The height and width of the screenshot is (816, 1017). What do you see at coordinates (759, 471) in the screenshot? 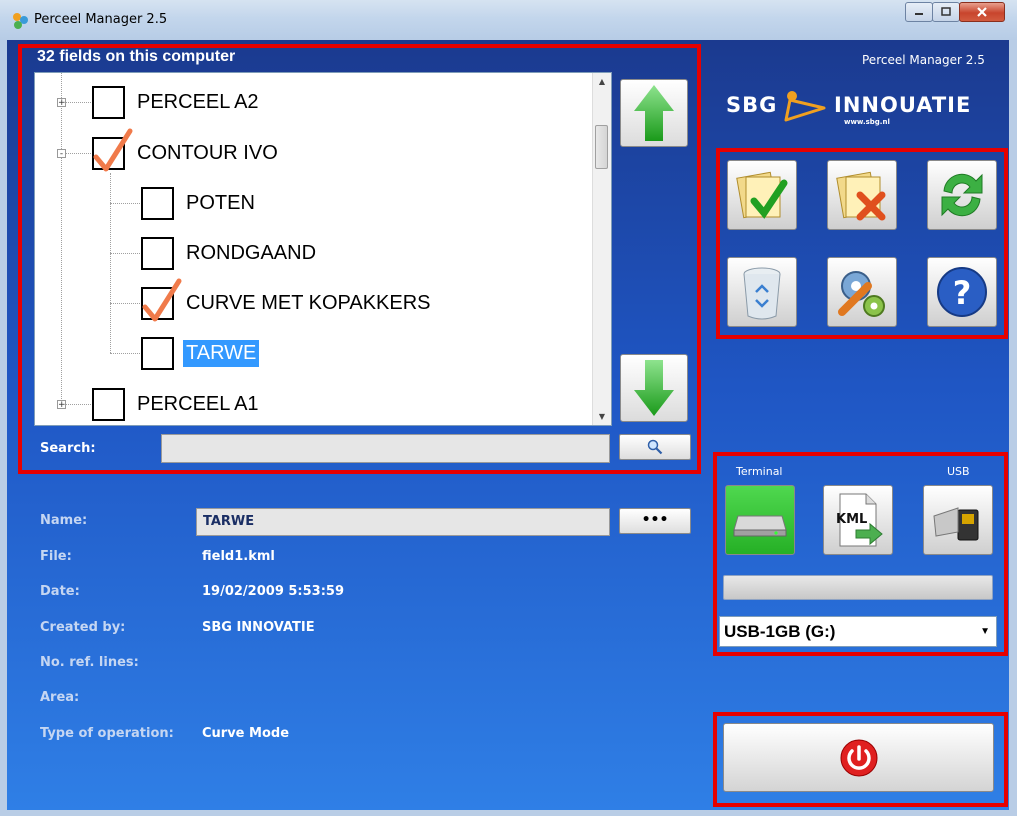
I see `terminal-label: Terminal` at bounding box center [759, 471].